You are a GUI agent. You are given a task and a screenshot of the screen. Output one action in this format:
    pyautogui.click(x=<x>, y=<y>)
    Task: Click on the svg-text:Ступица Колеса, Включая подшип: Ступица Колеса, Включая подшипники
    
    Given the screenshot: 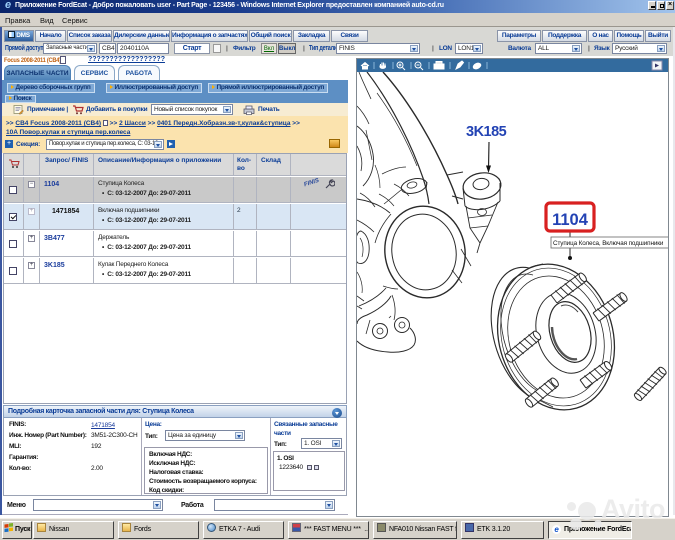 What is the action you would take?
    pyautogui.click(x=608, y=243)
    